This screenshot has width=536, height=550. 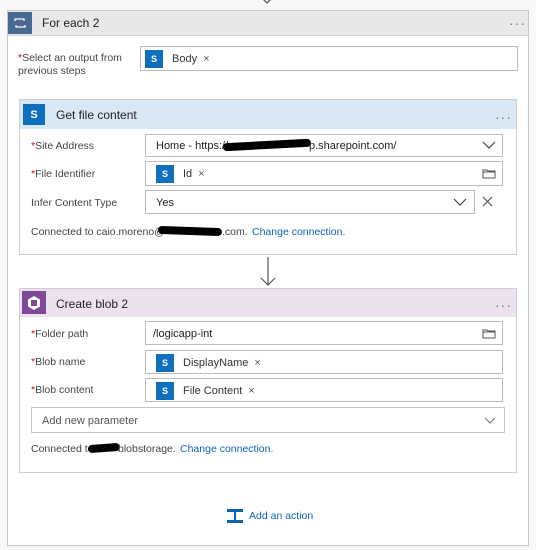 I want to click on site-address-label: *Site Address, so click(x=63, y=146).